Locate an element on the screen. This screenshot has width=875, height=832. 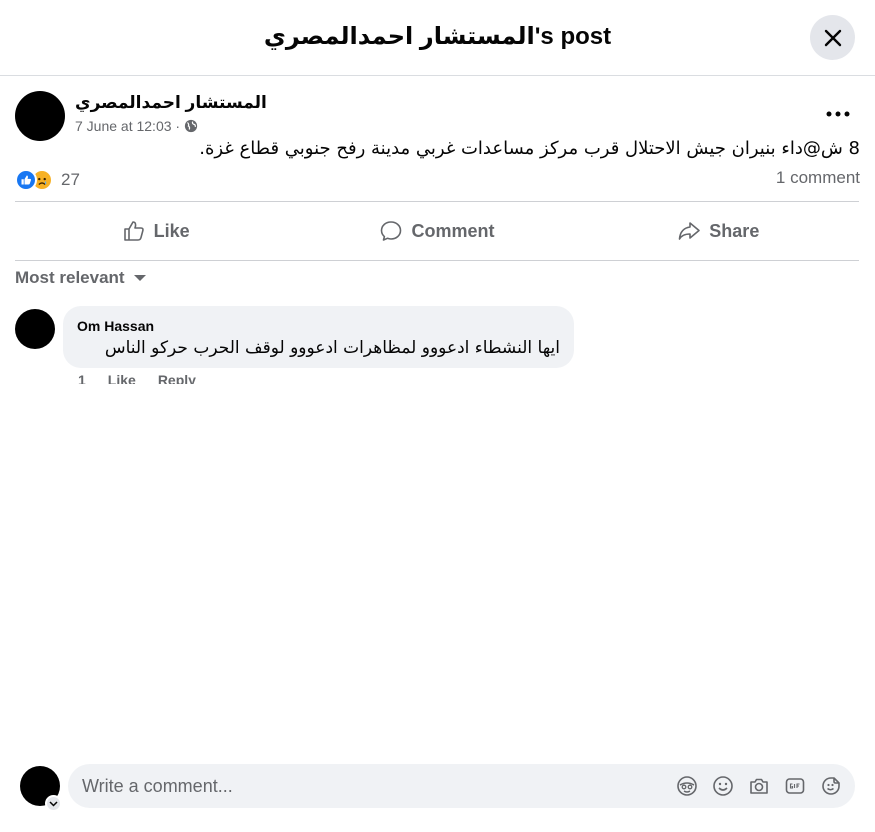
camera-icon is located at coordinates (759, 786).